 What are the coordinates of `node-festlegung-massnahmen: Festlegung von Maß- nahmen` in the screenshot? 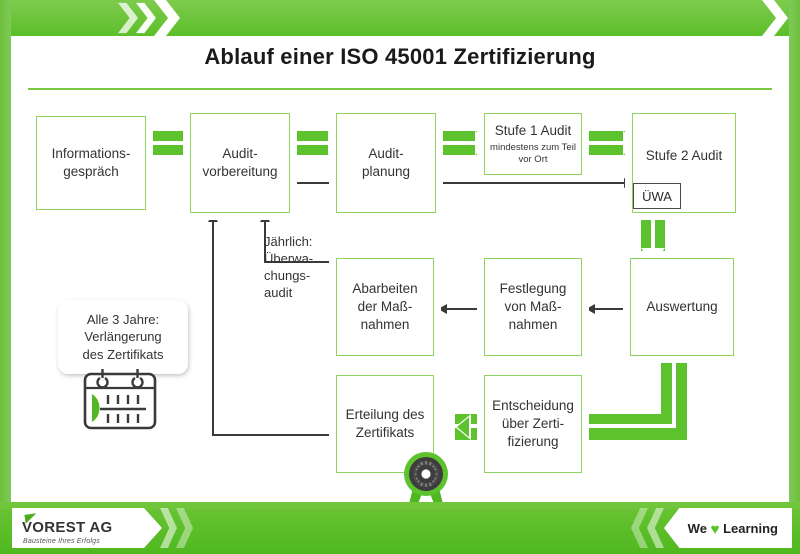 It's located at (533, 307).